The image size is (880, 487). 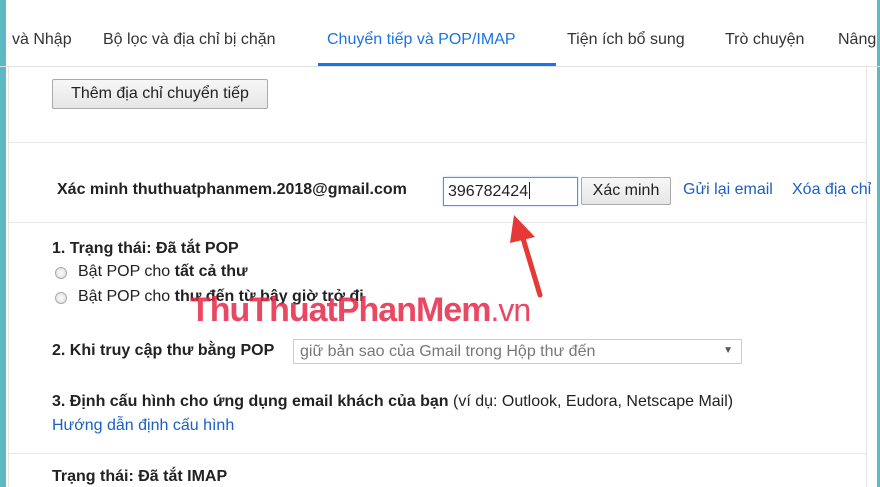 What do you see at coordinates (232, 189) in the screenshot?
I see `verify-label: Xác minh thuthuatphanmem.2018@gmail.com` at bounding box center [232, 189].